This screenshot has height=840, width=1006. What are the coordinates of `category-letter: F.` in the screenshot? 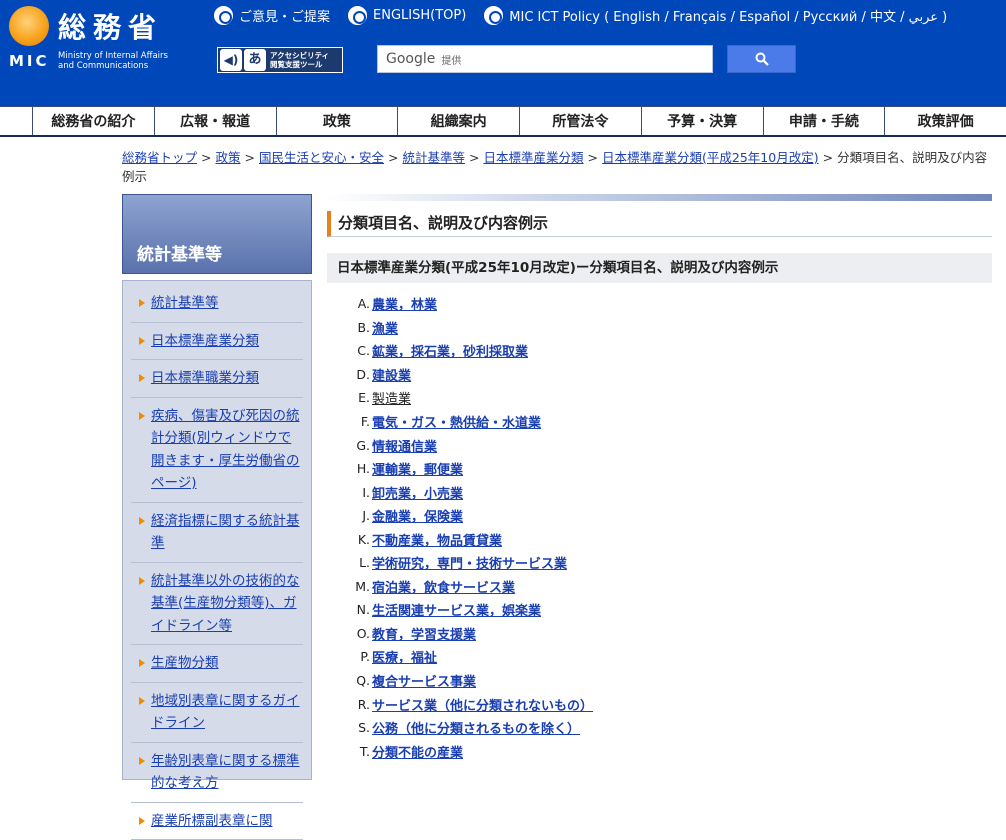 It's located at (349, 421).